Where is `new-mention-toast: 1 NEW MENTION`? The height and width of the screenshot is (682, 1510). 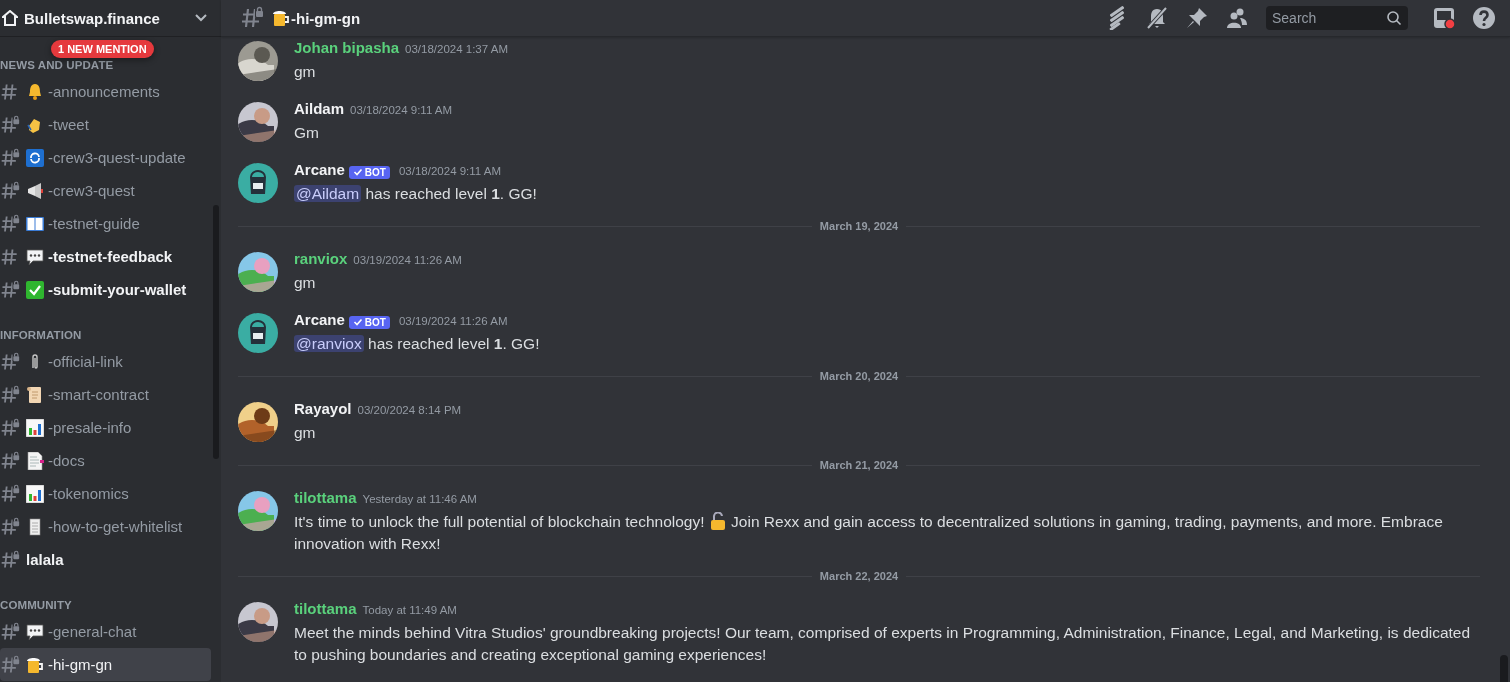
new-mention-toast: 1 NEW MENTION is located at coordinates (102, 49).